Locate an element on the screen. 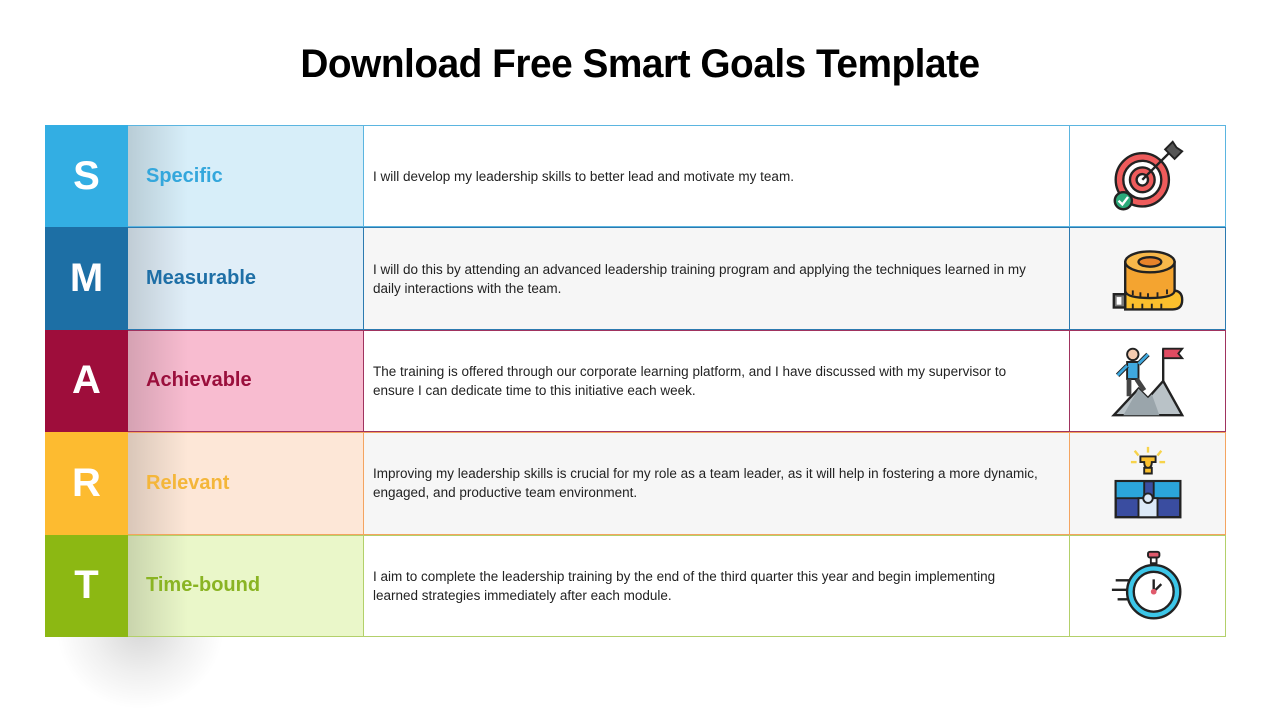 Image resolution: width=1280 pixels, height=720 pixels. target-icon is located at coordinates (1148, 175).